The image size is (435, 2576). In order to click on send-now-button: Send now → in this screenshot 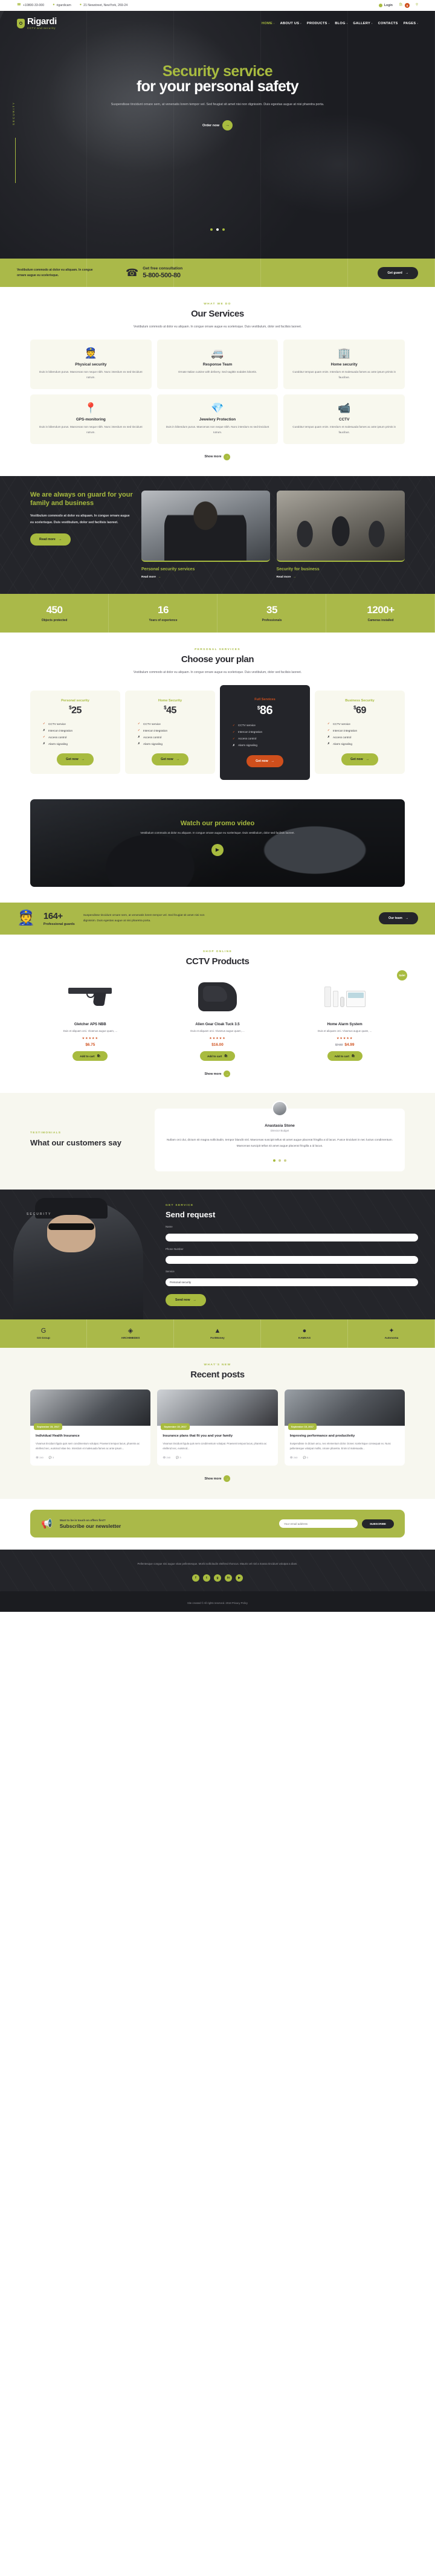, I will do `click(186, 1299)`.